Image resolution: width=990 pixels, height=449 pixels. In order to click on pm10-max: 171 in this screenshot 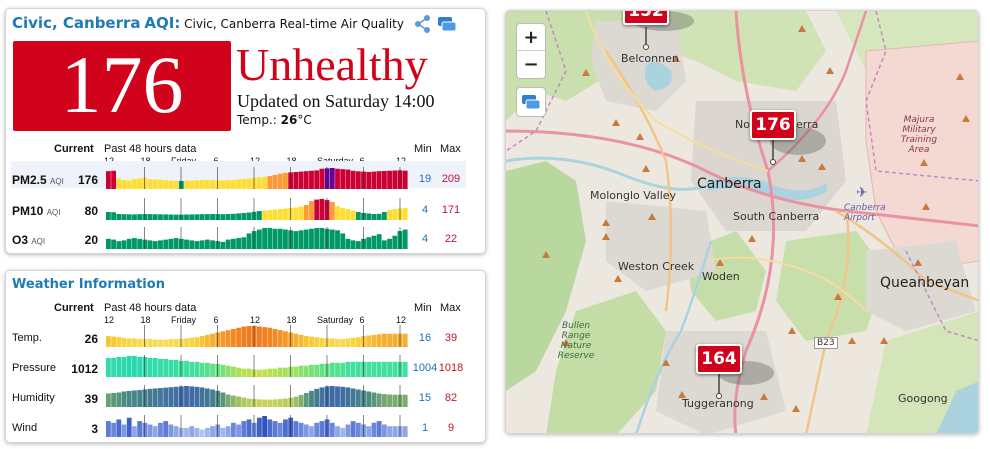, I will do `click(451, 210)`.